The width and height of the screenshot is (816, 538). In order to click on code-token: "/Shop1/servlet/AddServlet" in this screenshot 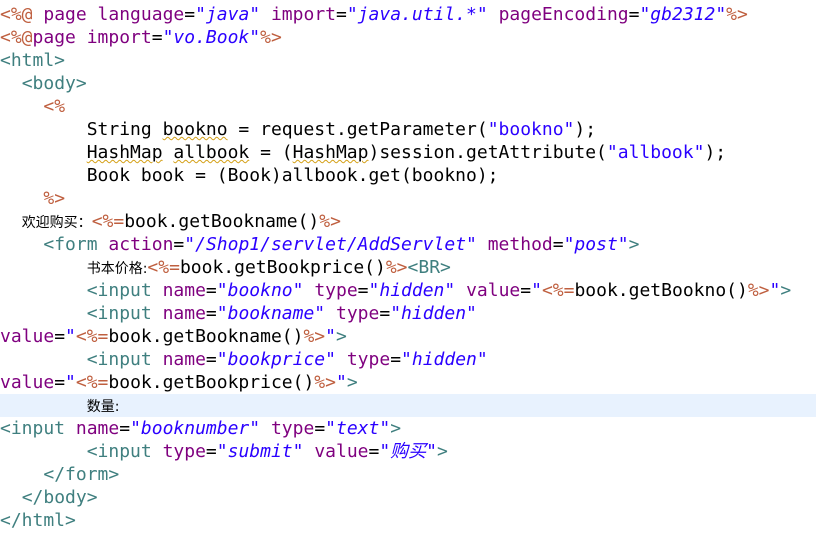, I will do `click(330, 244)`.